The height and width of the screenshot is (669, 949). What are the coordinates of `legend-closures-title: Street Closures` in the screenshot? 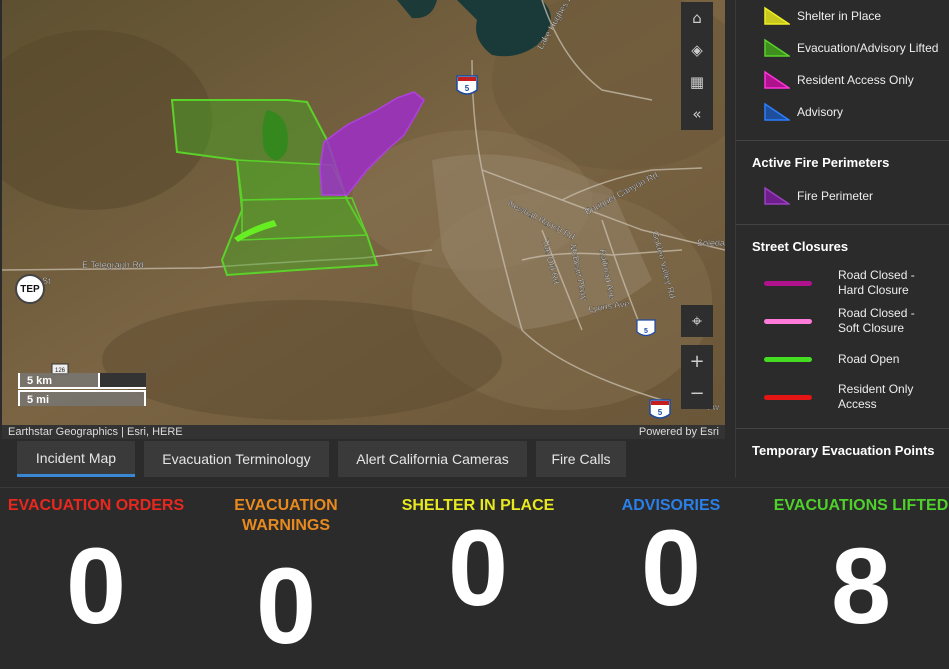 It's located at (800, 246).